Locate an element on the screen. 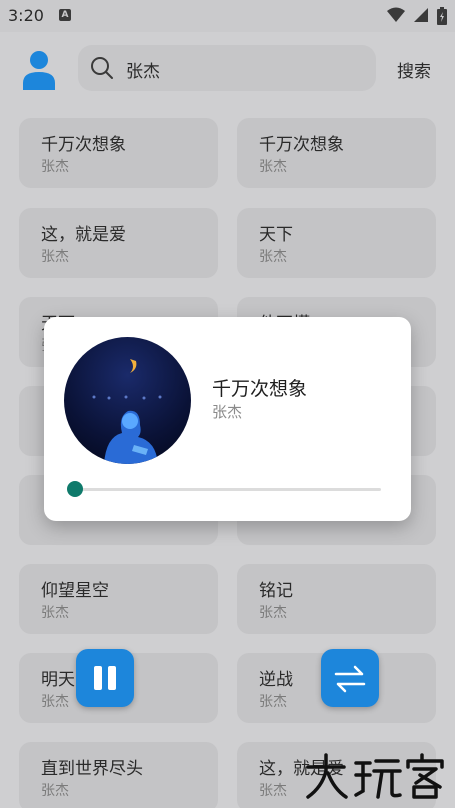 Image resolution: width=455 pixels, height=808 pixels. song-card: 天下 张杰 is located at coordinates (336, 243).